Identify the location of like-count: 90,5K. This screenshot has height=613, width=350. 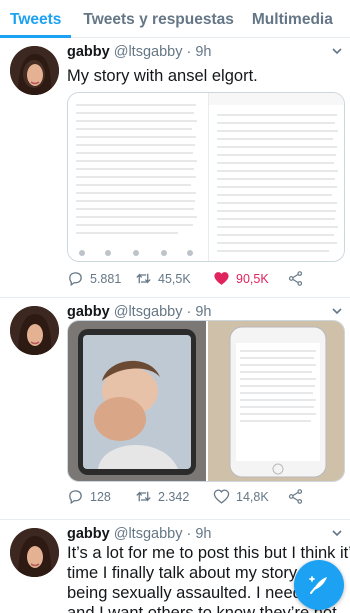
(252, 278).